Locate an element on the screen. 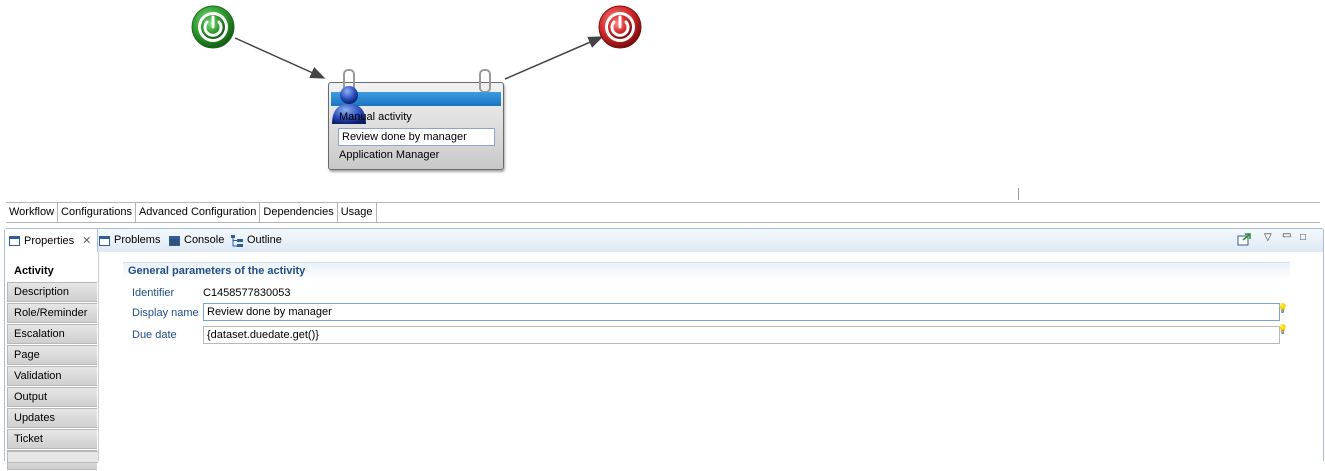 Image resolution: width=1325 pixels, height=471 pixels. display-name-field: Review done by manager is located at coordinates (741, 312).